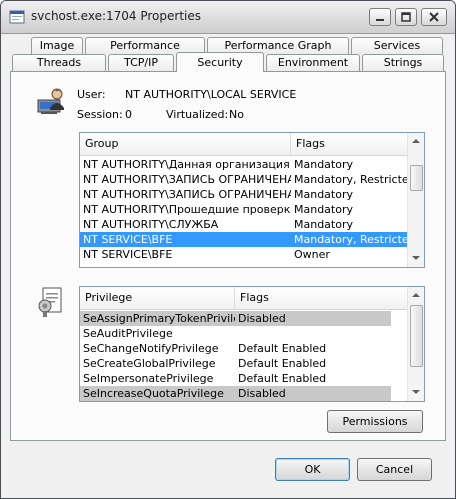  What do you see at coordinates (403, 62) in the screenshot?
I see `tab-strings: Strings` at bounding box center [403, 62].